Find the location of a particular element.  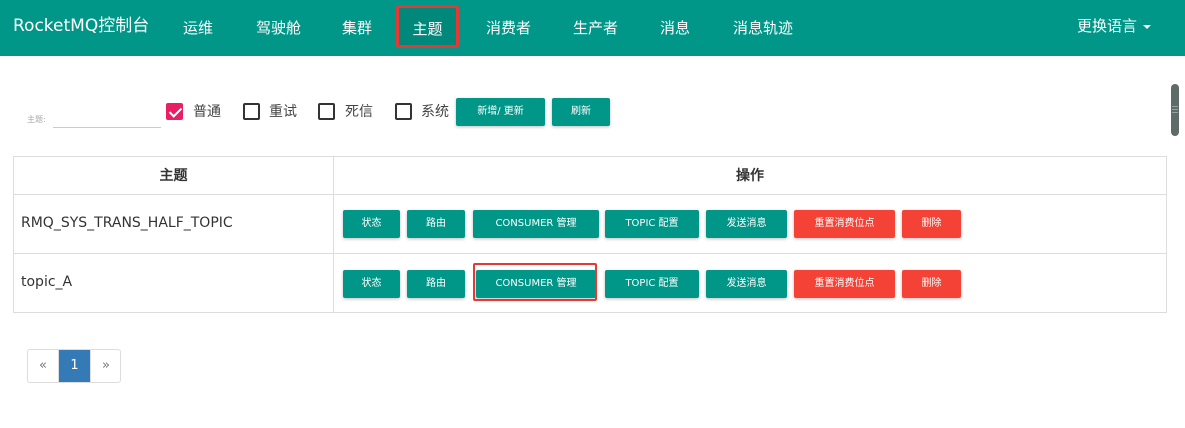

pagination-prev: « is located at coordinates (43, 366).